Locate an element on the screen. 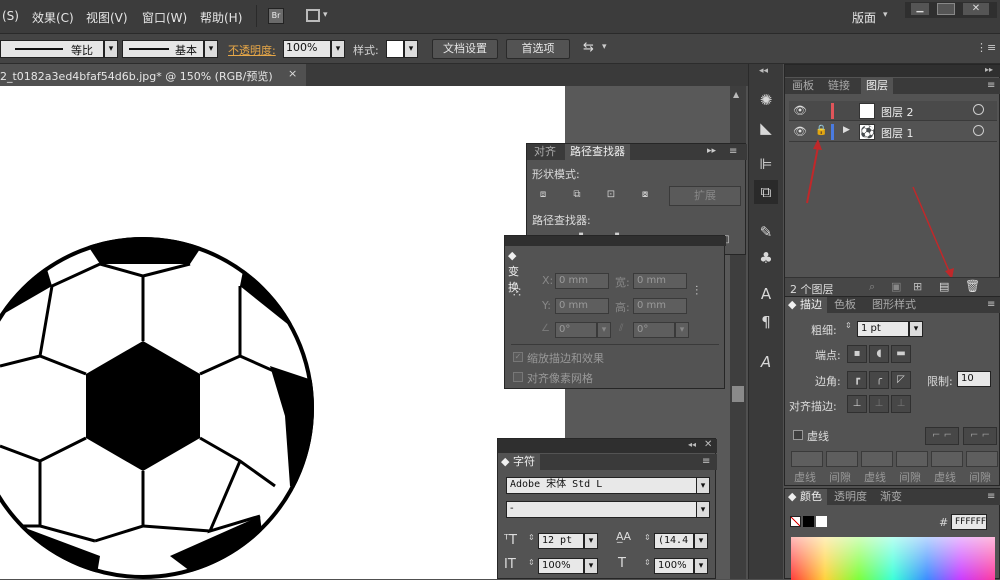 Image resolution: width=1000 pixels, height=580 pixels. brush-definition: 基本 is located at coordinates (163, 49).